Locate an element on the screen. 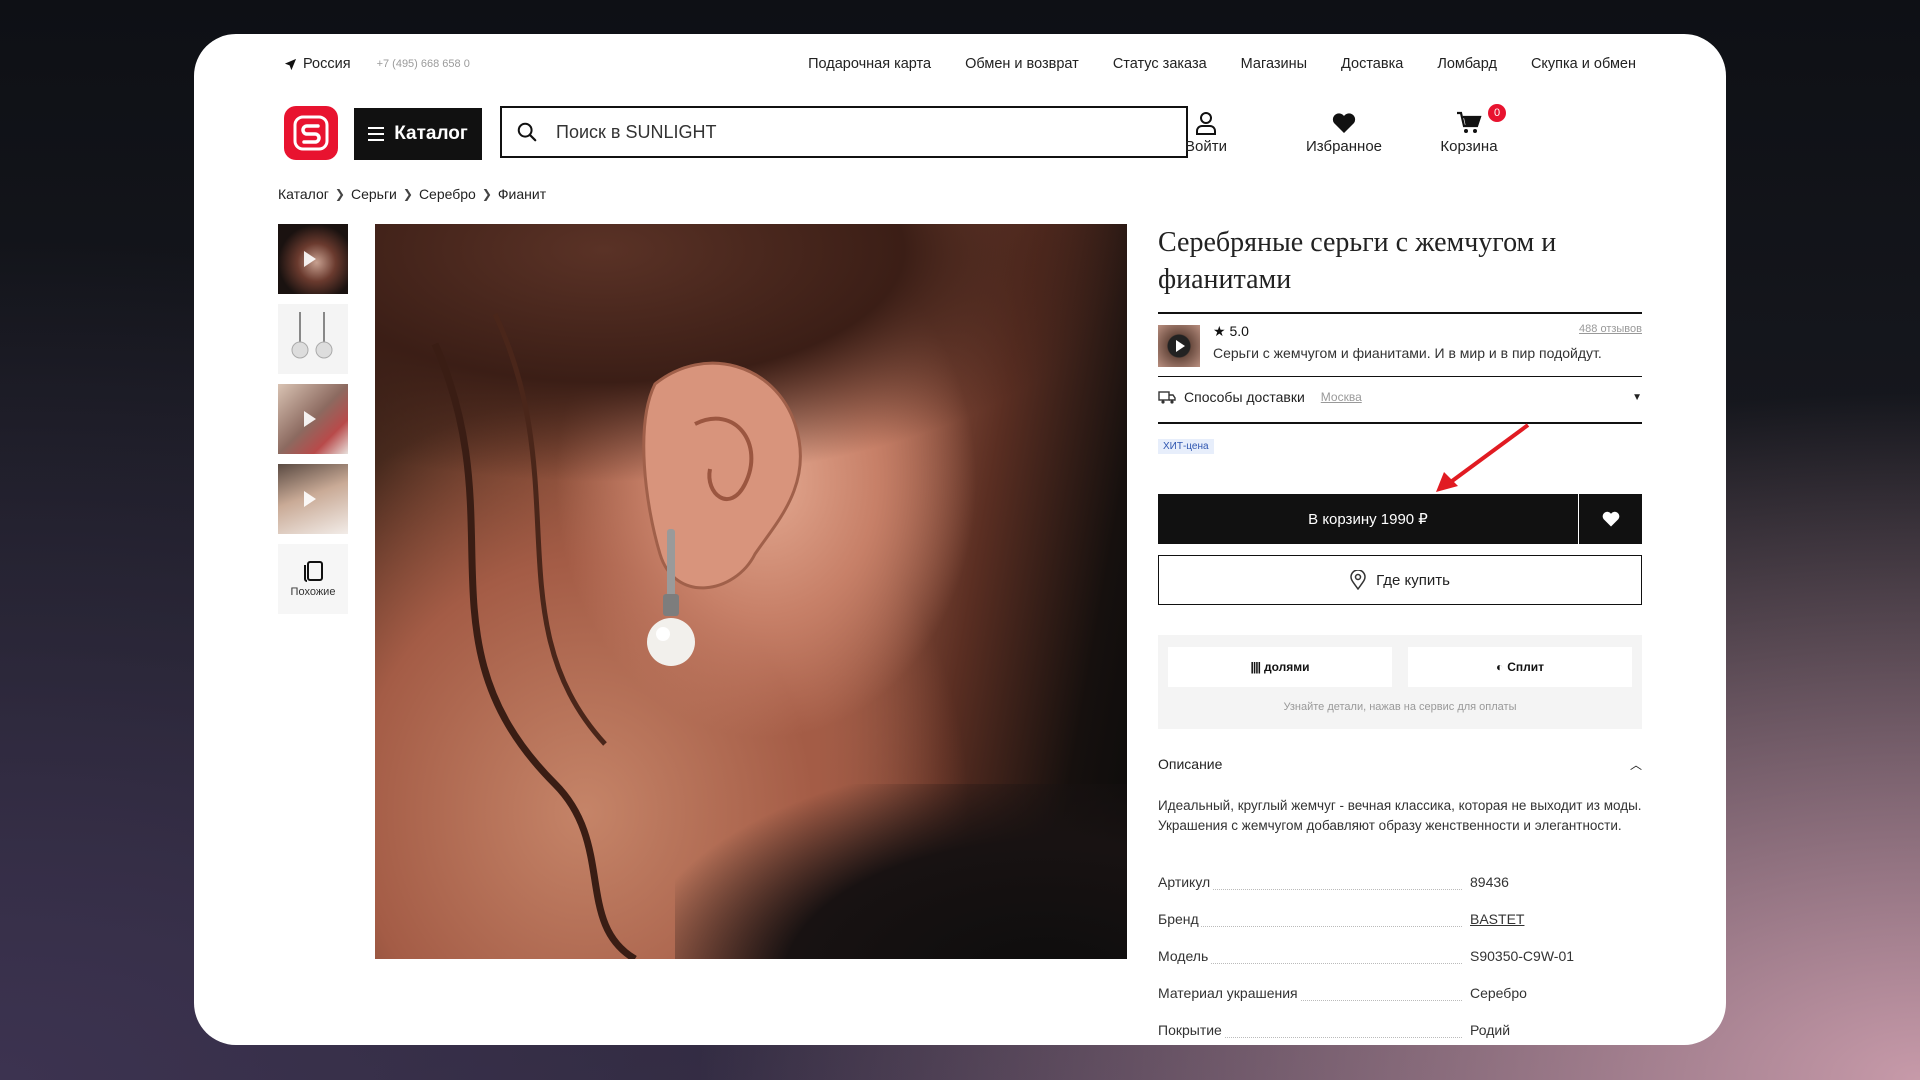  spec-key: Покрытие is located at coordinates (1191, 1030).